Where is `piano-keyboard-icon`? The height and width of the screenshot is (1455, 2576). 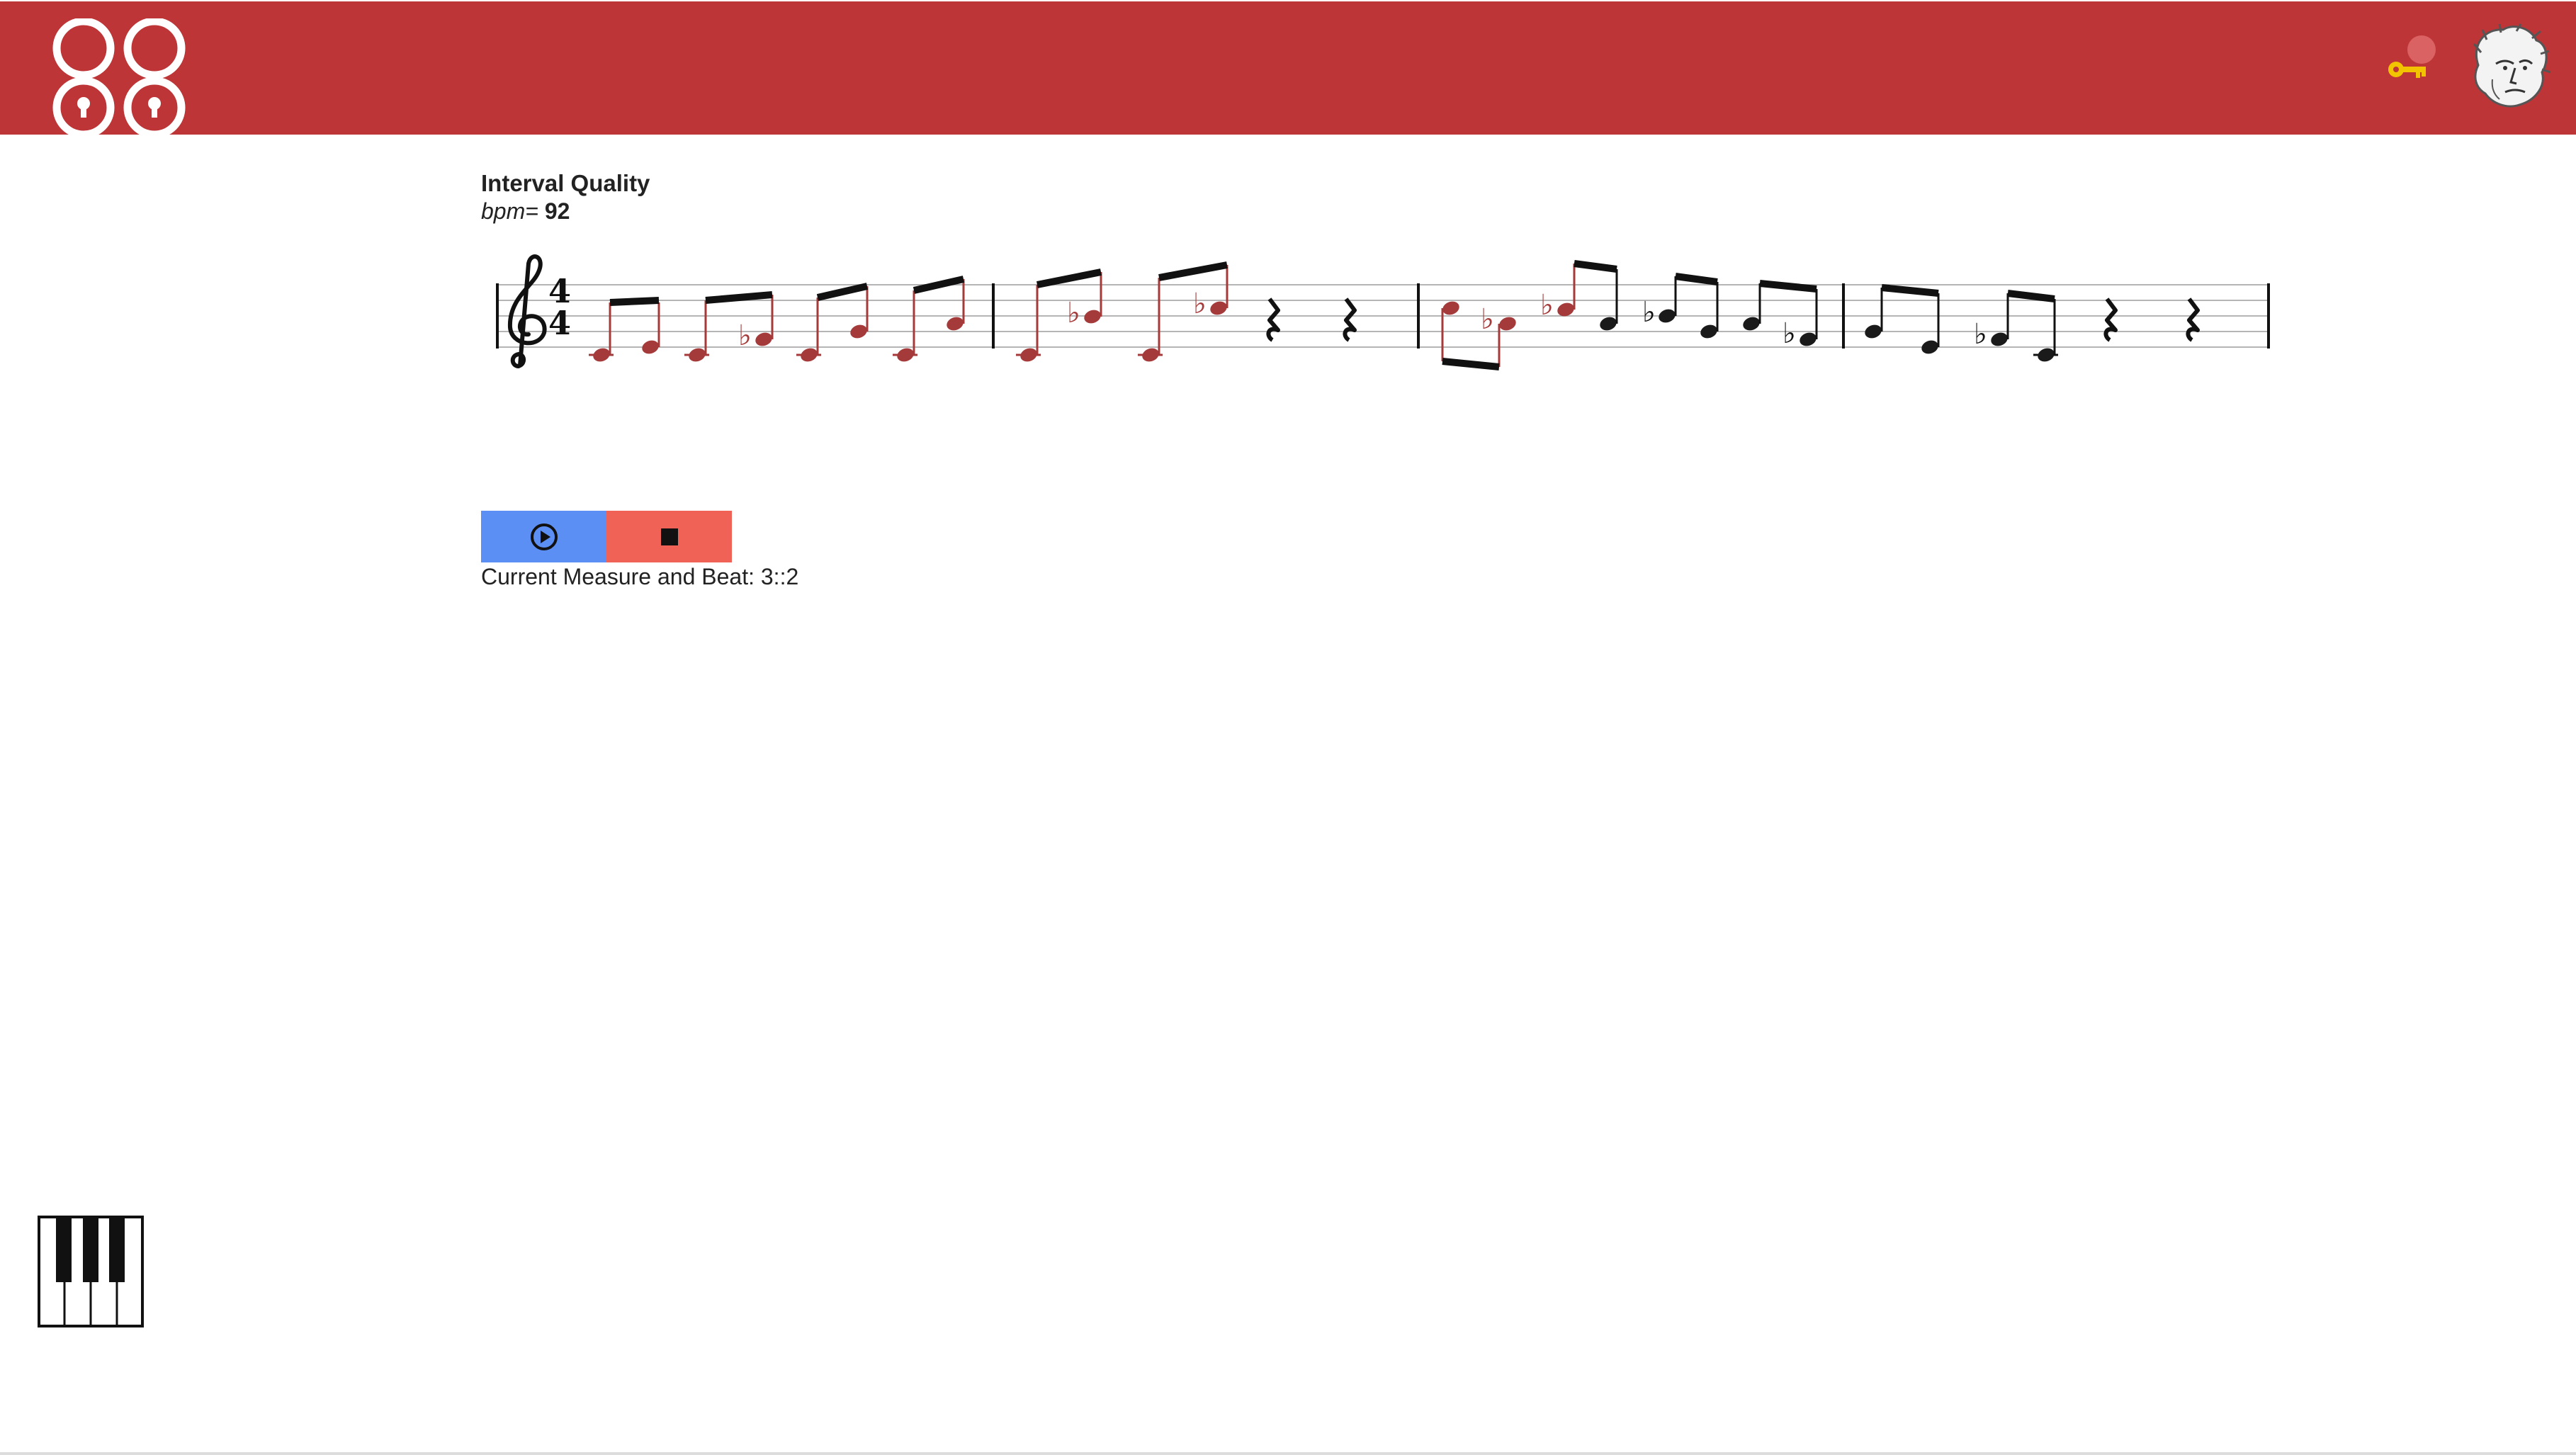
piano-keyboard-icon is located at coordinates (91, 1272).